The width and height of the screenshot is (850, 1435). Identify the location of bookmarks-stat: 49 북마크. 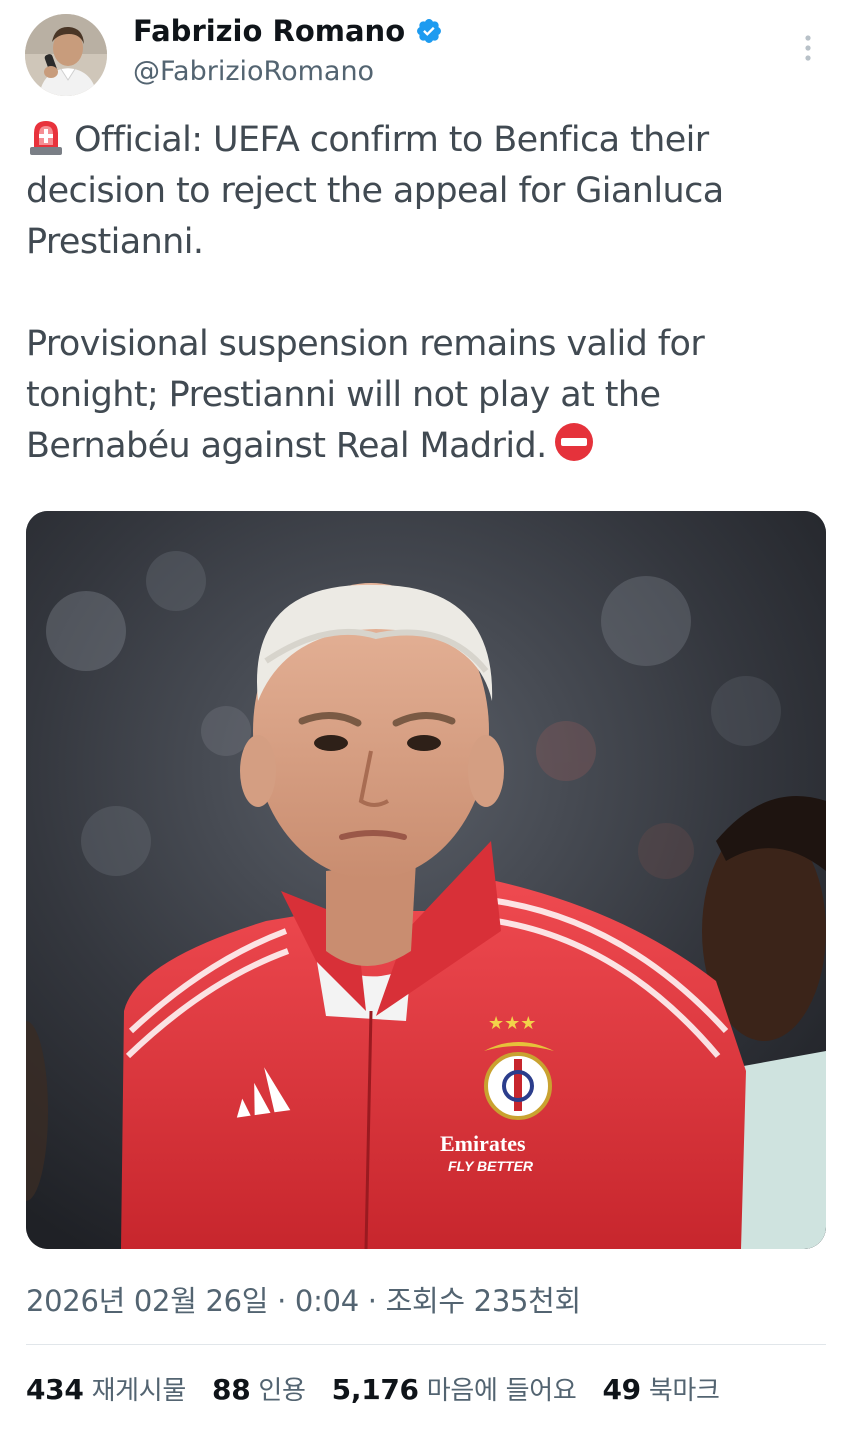
(661, 1388).